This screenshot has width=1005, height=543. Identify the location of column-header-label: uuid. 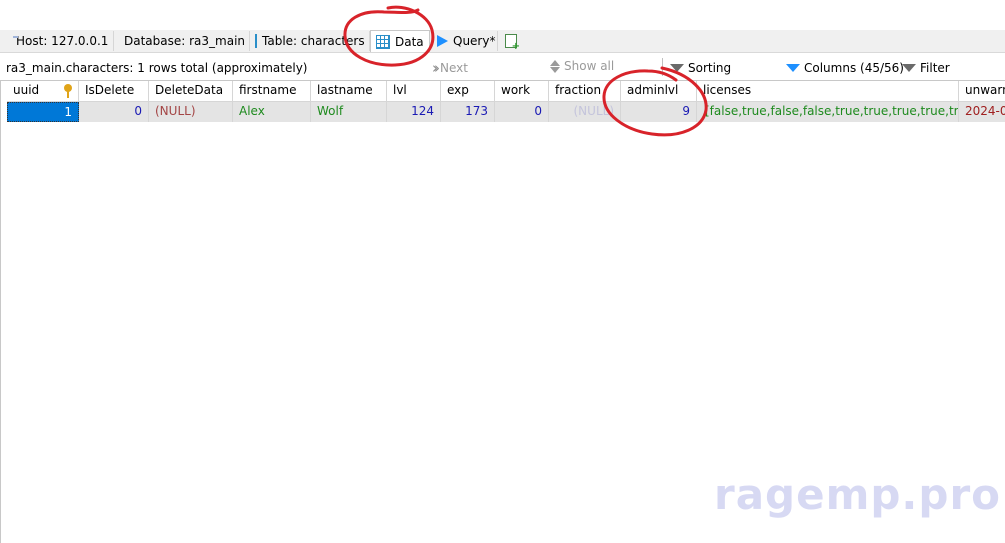
(26, 90).